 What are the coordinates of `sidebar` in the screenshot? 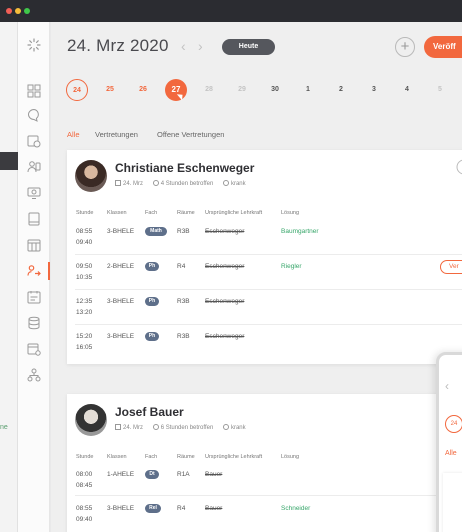 It's located at (34, 277).